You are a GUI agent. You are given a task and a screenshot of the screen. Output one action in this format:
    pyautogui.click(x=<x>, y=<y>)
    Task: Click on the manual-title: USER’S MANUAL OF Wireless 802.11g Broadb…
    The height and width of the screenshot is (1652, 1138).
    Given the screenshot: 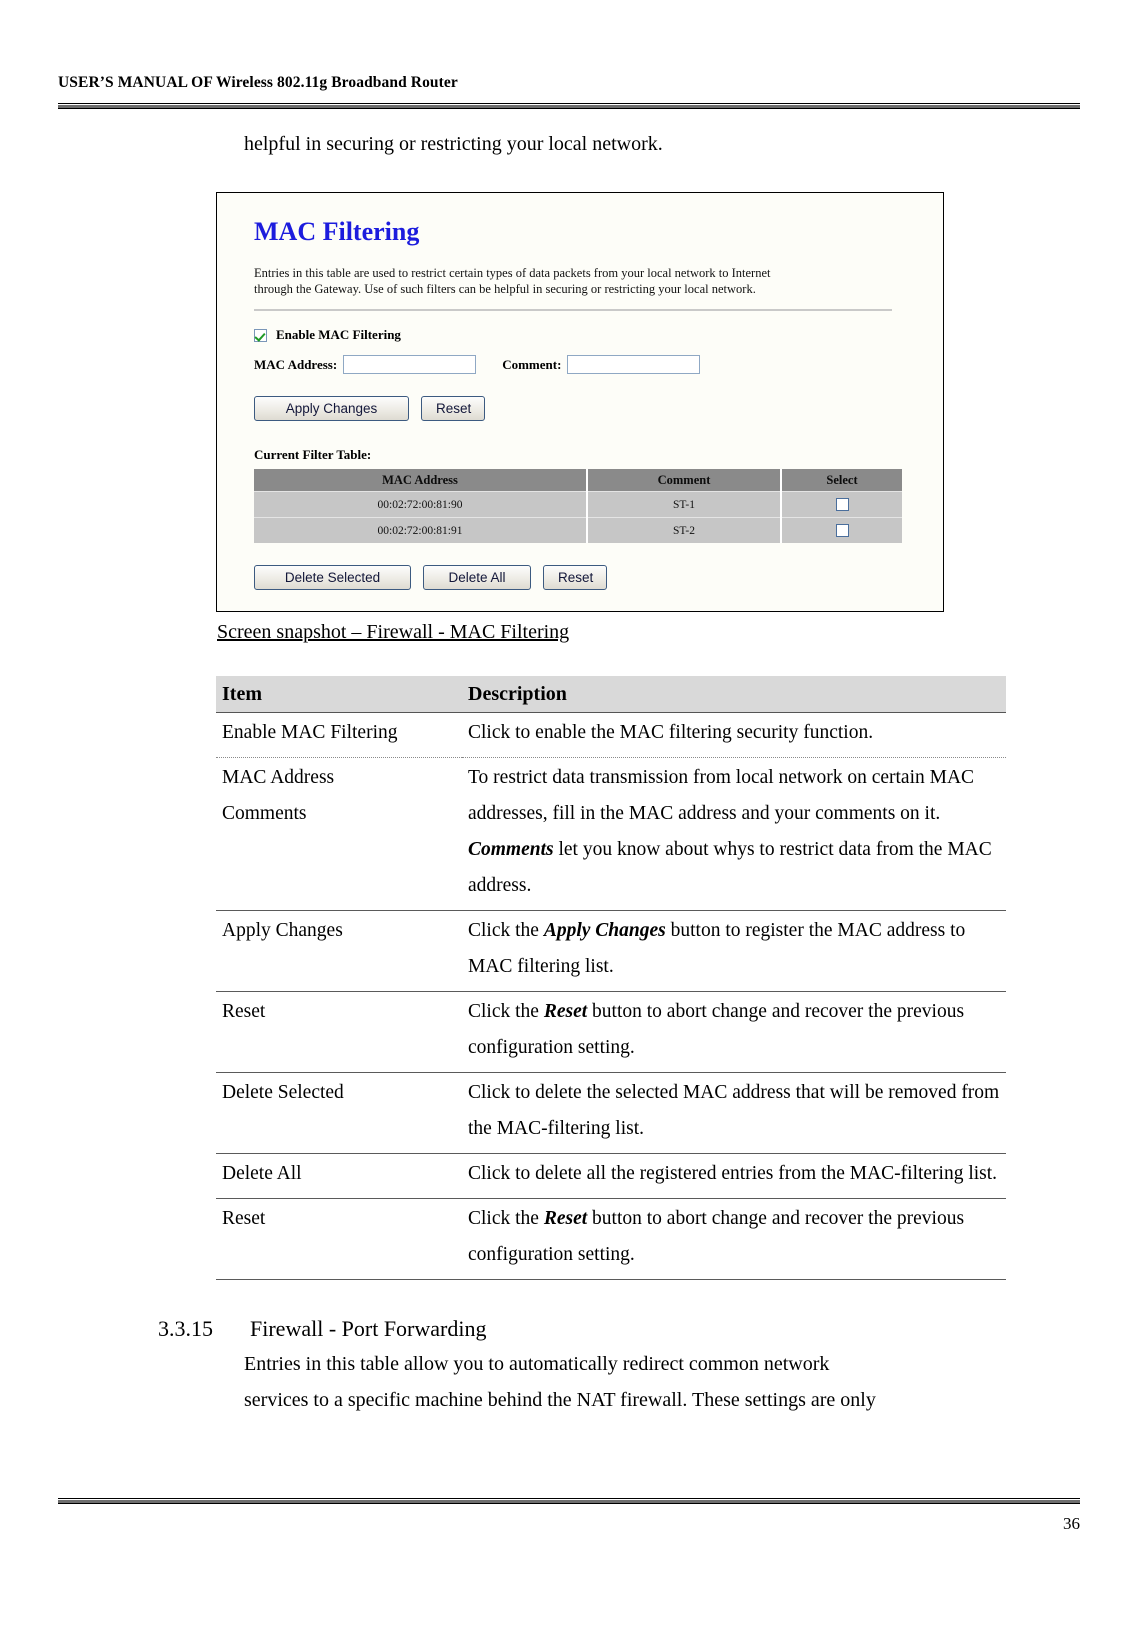 What is the action you would take?
    pyautogui.click(x=258, y=82)
    